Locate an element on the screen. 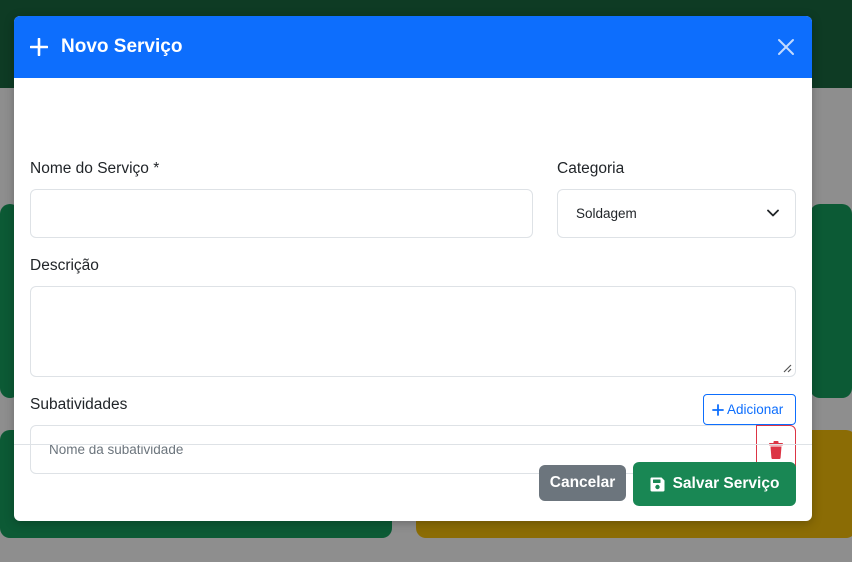  category-label: Categoria is located at coordinates (591, 168).